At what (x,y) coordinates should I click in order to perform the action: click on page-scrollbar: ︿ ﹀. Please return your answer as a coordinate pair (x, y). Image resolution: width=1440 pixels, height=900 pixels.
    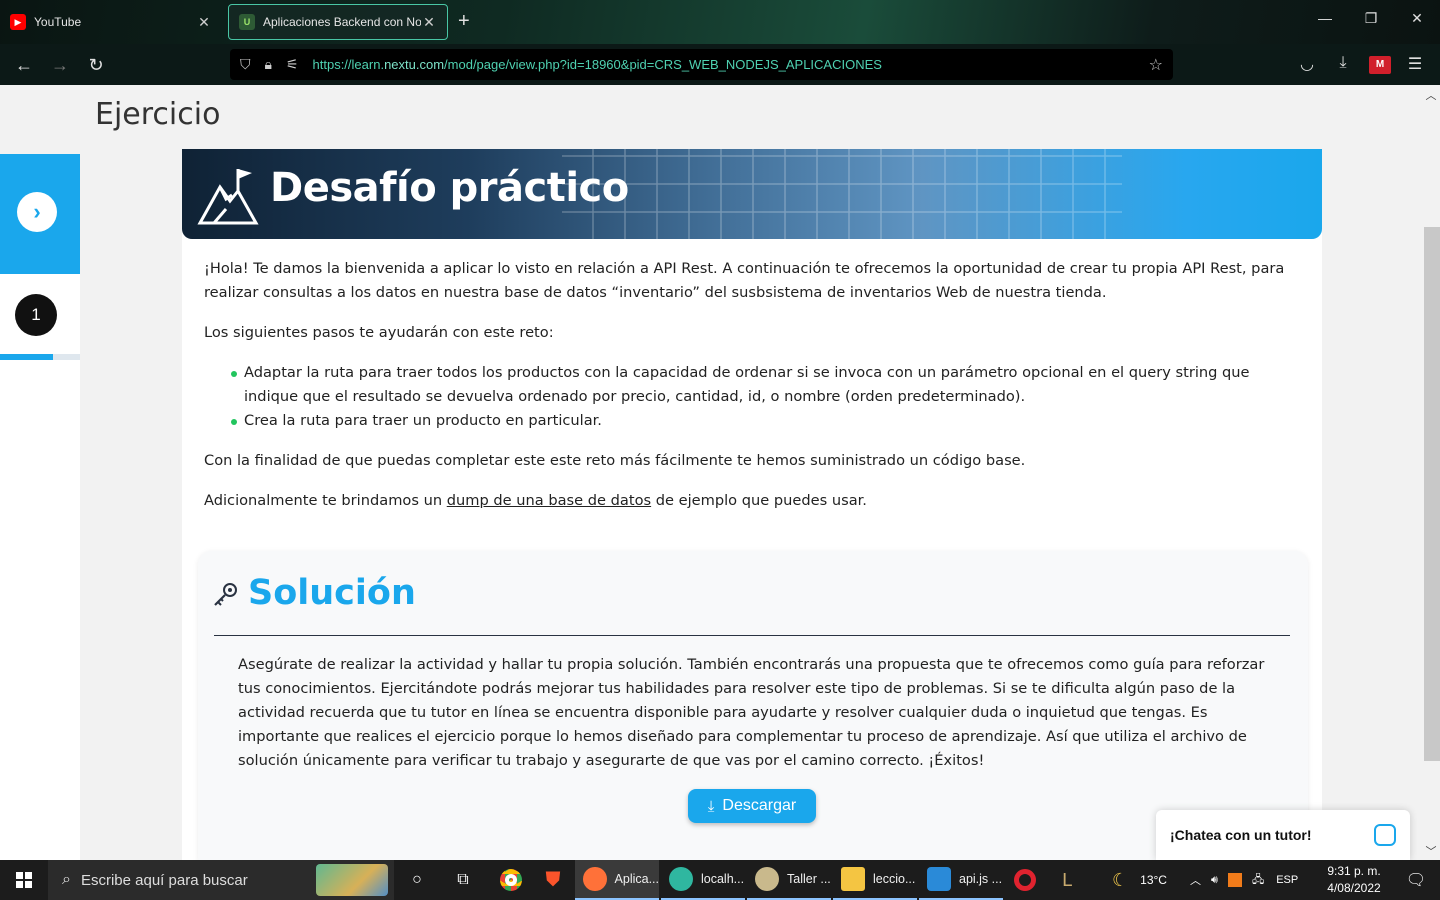
    Looking at the image, I should click on (1431, 472).